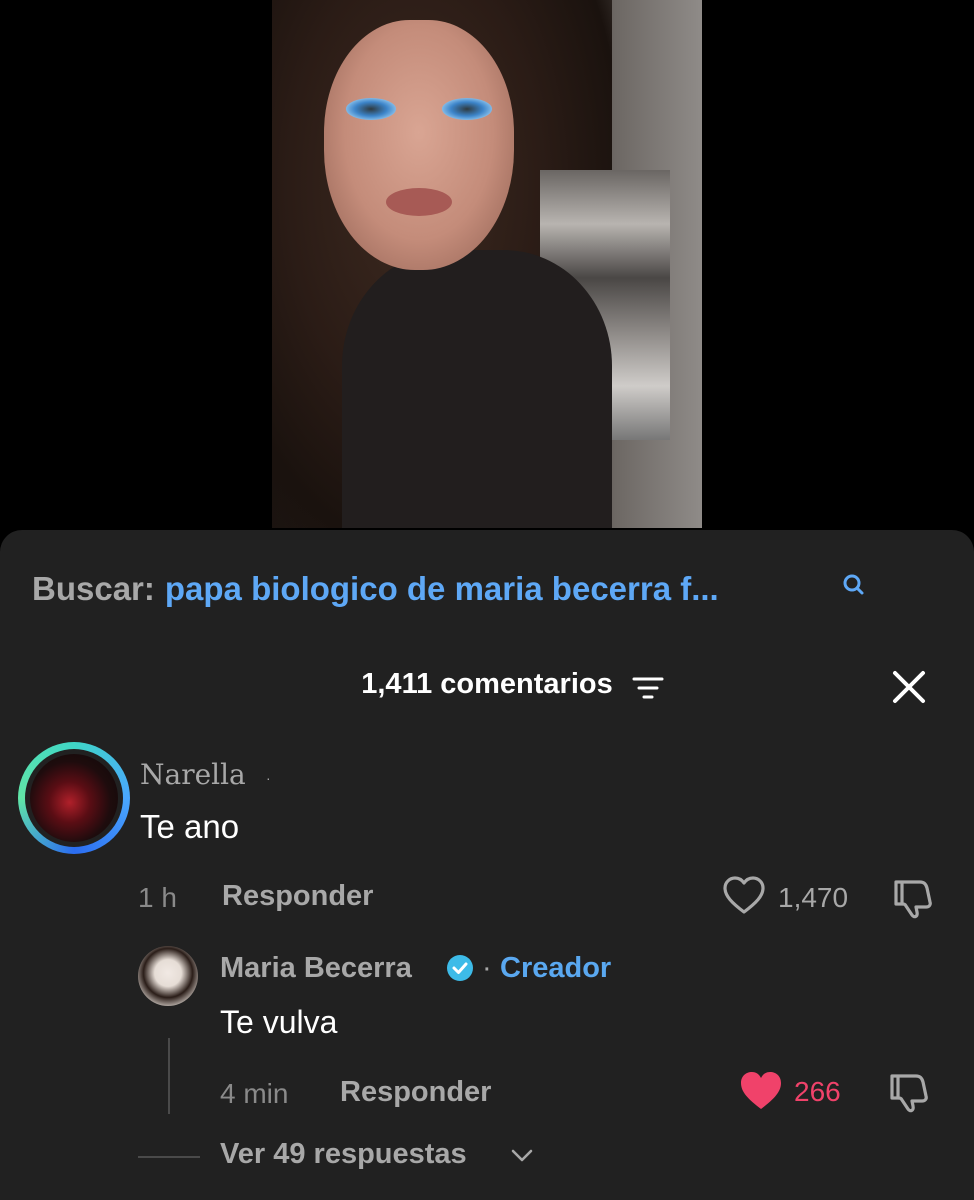  What do you see at coordinates (813, 897) in the screenshot?
I see `like-count: 1,470` at bounding box center [813, 897].